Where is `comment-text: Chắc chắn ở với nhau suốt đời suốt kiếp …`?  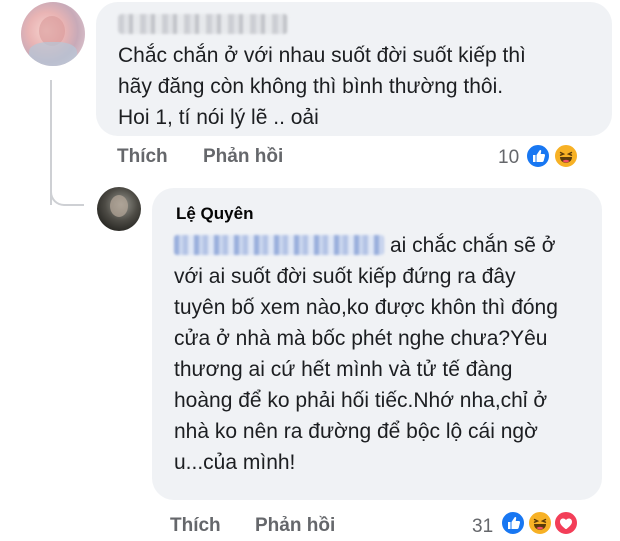 comment-text: Chắc chắn ở với nhau suốt đời suốt kiếp … is located at coordinates (322, 86).